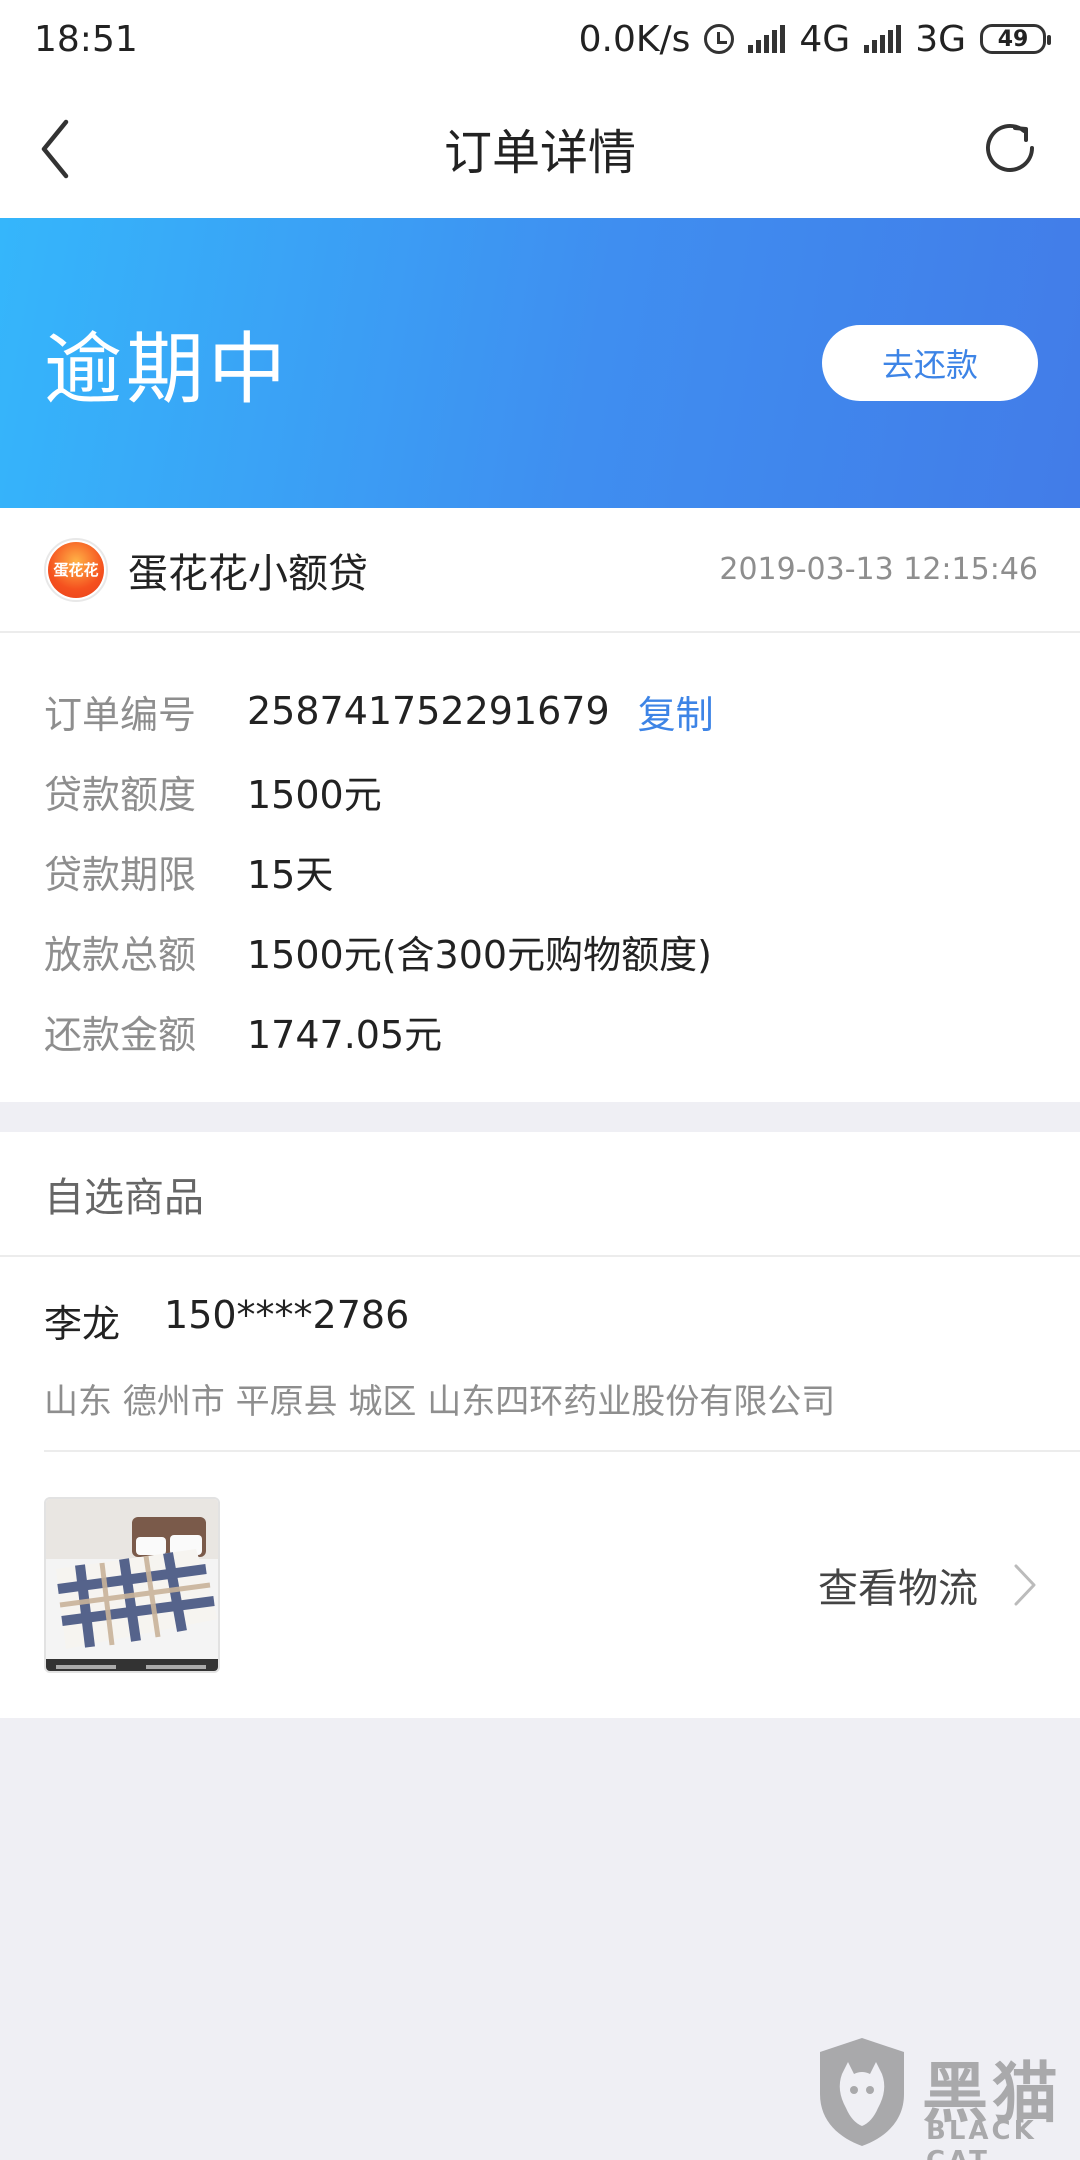 The height and width of the screenshot is (2160, 1080). I want to click on view-logistics-link: 查看物流, so click(928, 1585).